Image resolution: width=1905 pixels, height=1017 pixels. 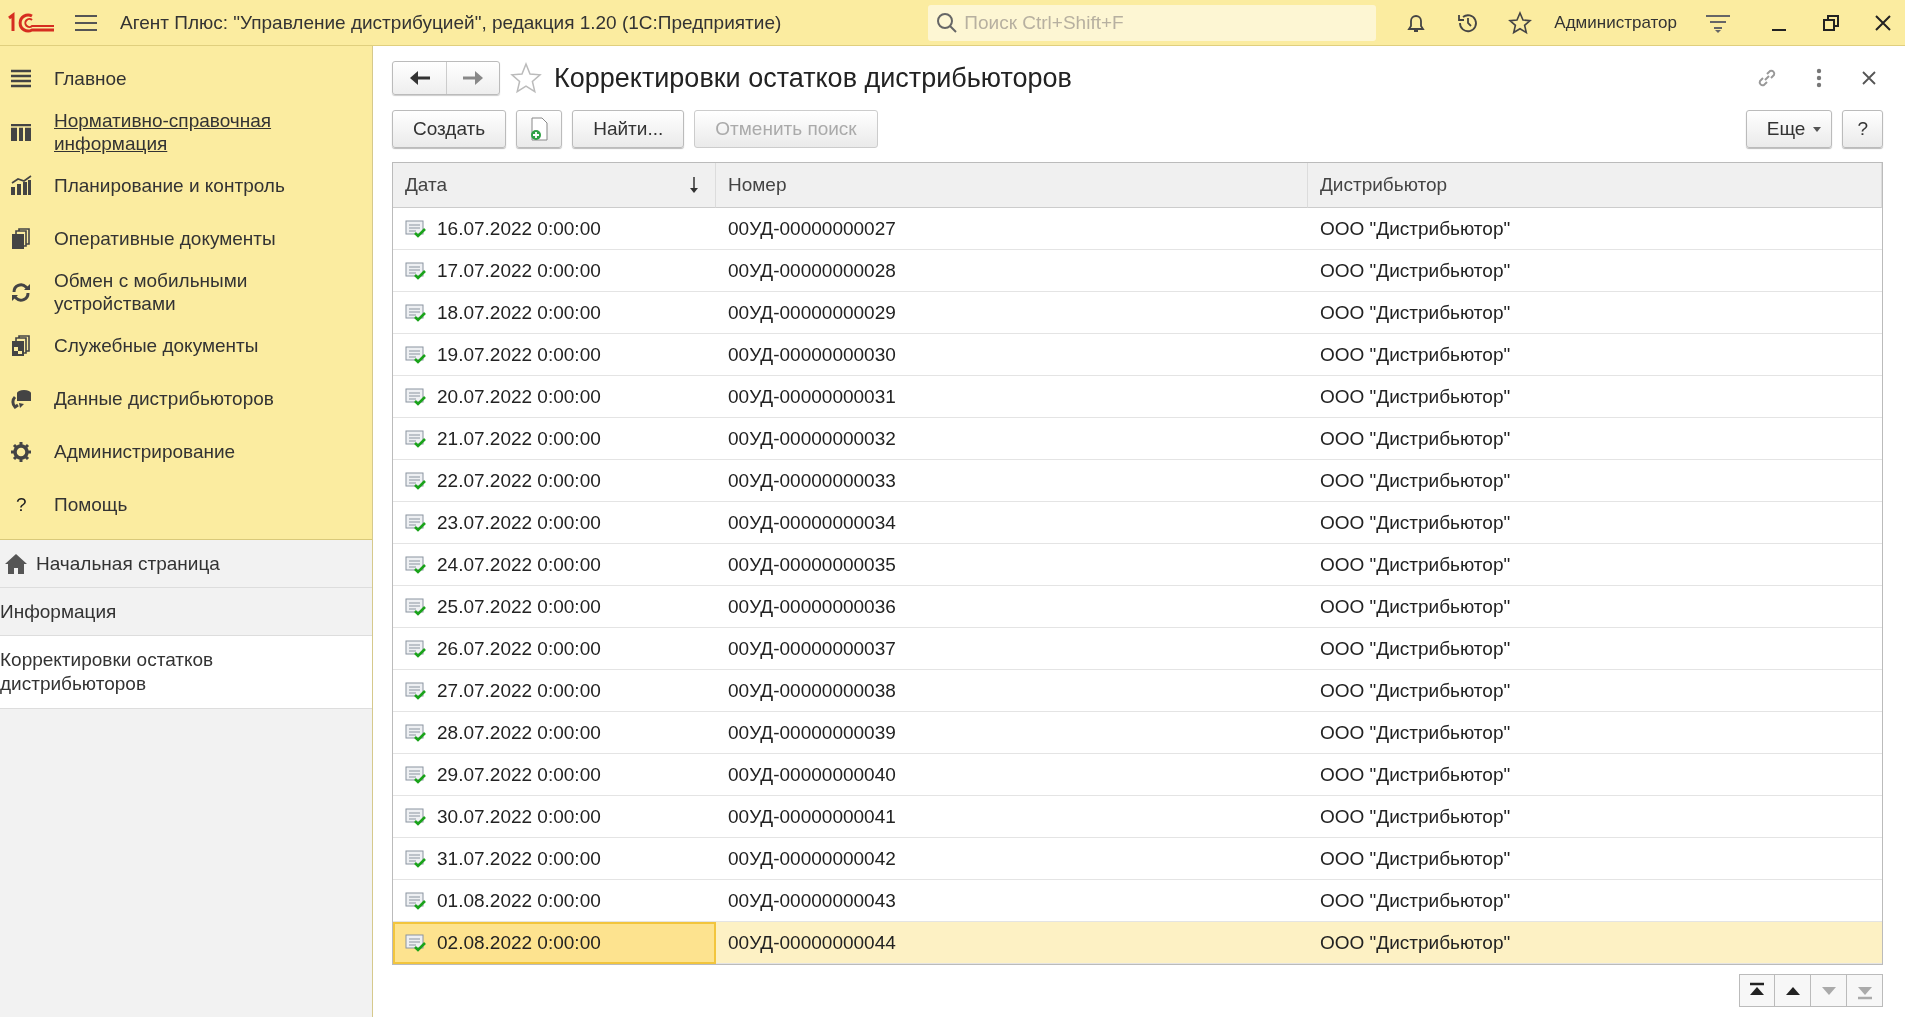 What do you see at coordinates (186, 672) in the screenshot?
I see `open-window-tab: Корректировки остатков дистрибьюторов` at bounding box center [186, 672].